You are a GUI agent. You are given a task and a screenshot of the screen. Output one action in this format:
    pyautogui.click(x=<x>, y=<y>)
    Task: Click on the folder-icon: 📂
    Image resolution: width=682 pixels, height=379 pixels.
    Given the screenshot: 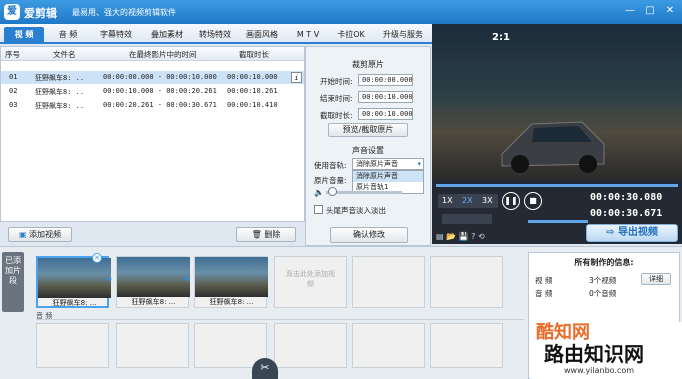 What is the action you would take?
    pyautogui.click(x=452, y=236)
    